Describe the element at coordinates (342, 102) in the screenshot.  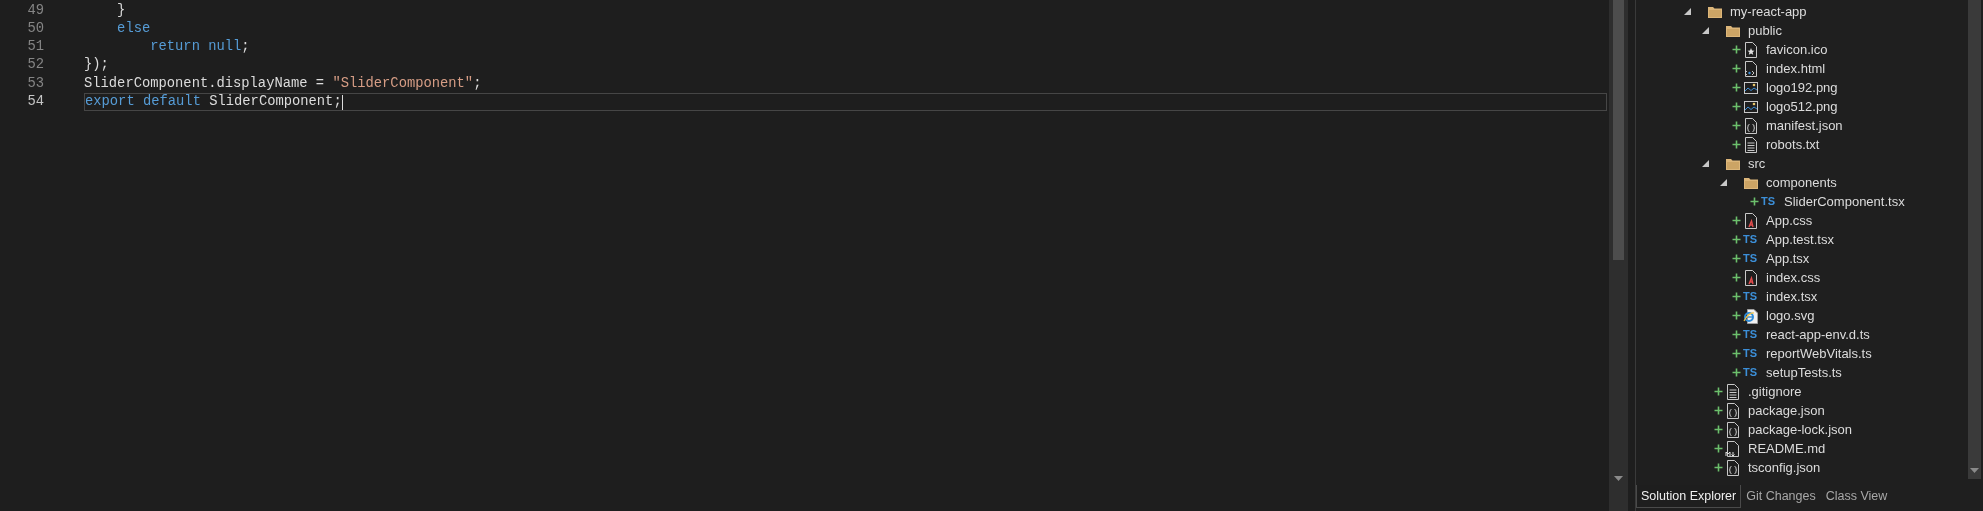
I see `text-cursor` at that location.